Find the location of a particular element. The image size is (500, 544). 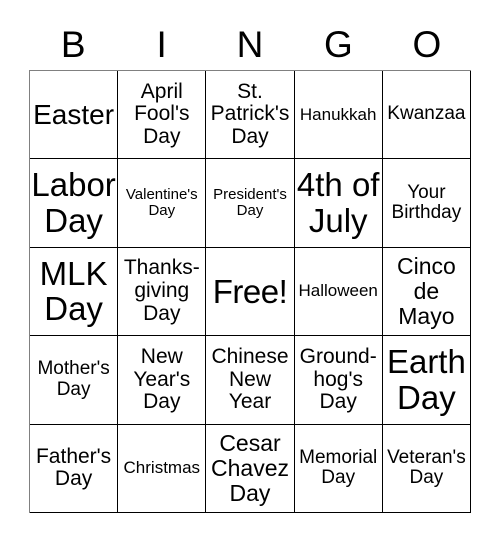

bingo-header-letter-n: N is located at coordinates (250, 44).